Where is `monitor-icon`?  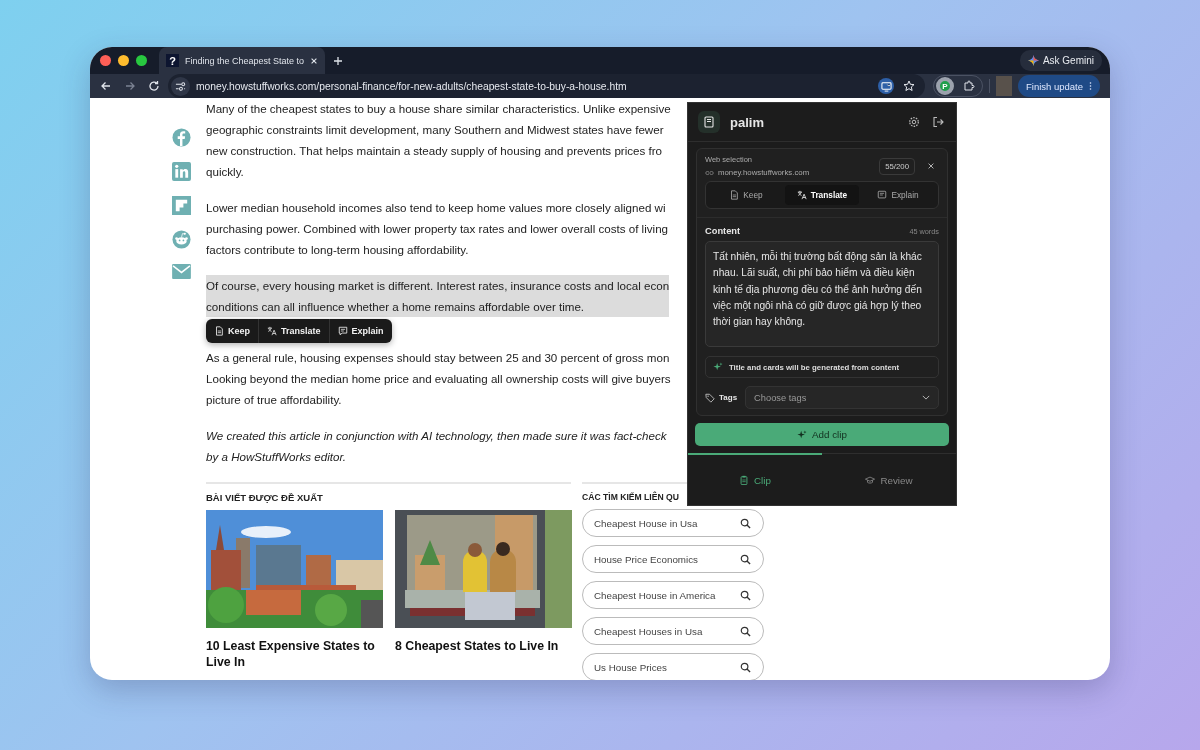 monitor-icon is located at coordinates (886, 86).